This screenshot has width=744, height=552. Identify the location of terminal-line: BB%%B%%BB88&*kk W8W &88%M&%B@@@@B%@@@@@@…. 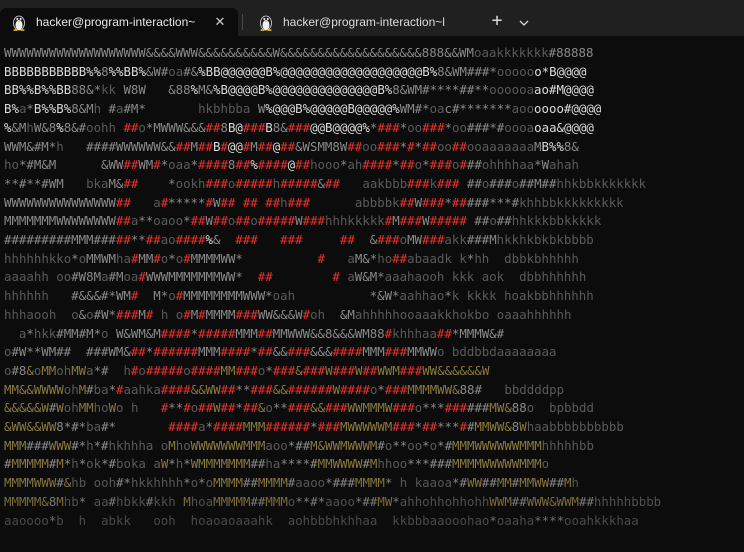
(299, 90).